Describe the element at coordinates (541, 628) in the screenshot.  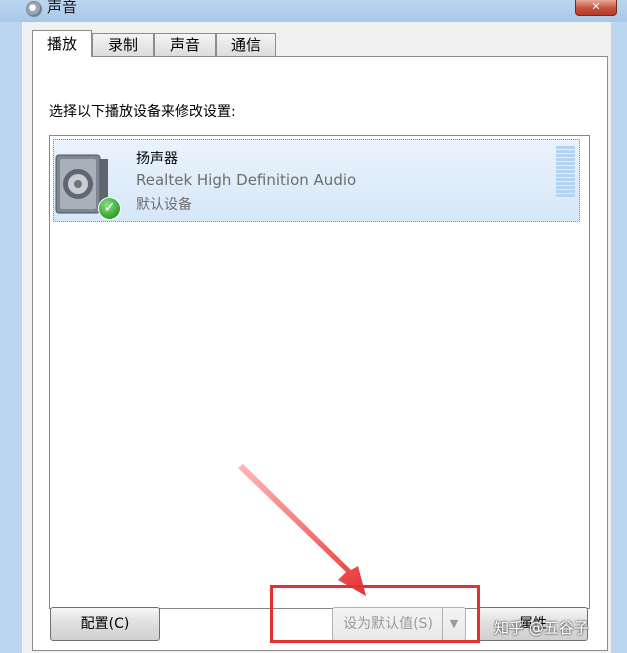
I see `watermark: 知乎 @五谷子` at that location.